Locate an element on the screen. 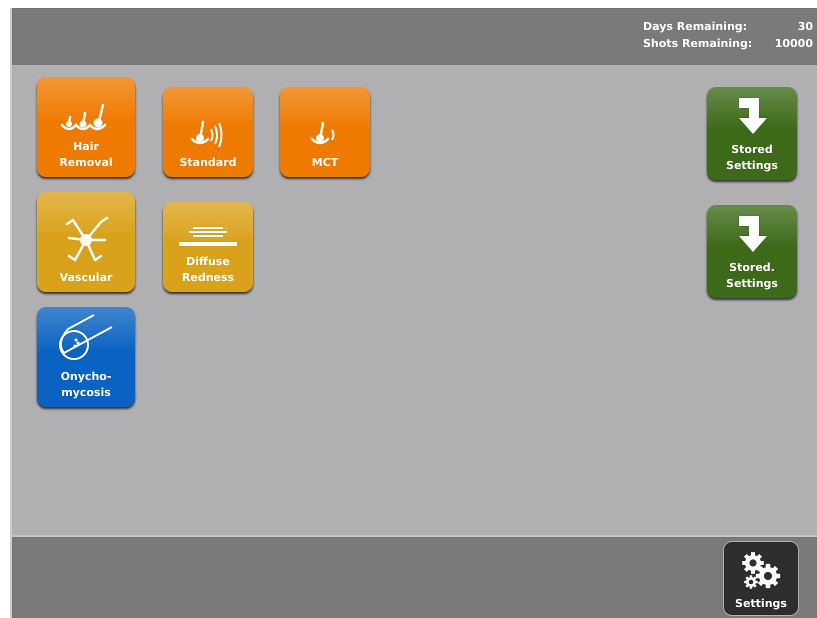 The width and height of the screenshot is (817, 618). treatment-button: Diffuse Redness is located at coordinates (208, 247).